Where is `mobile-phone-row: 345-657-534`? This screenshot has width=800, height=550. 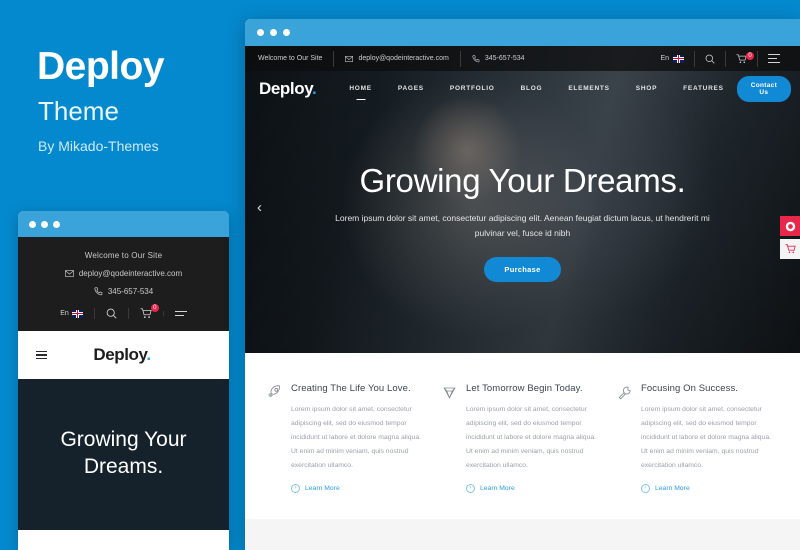
mobile-phone-row: 345-657-534 is located at coordinates (123, 291).